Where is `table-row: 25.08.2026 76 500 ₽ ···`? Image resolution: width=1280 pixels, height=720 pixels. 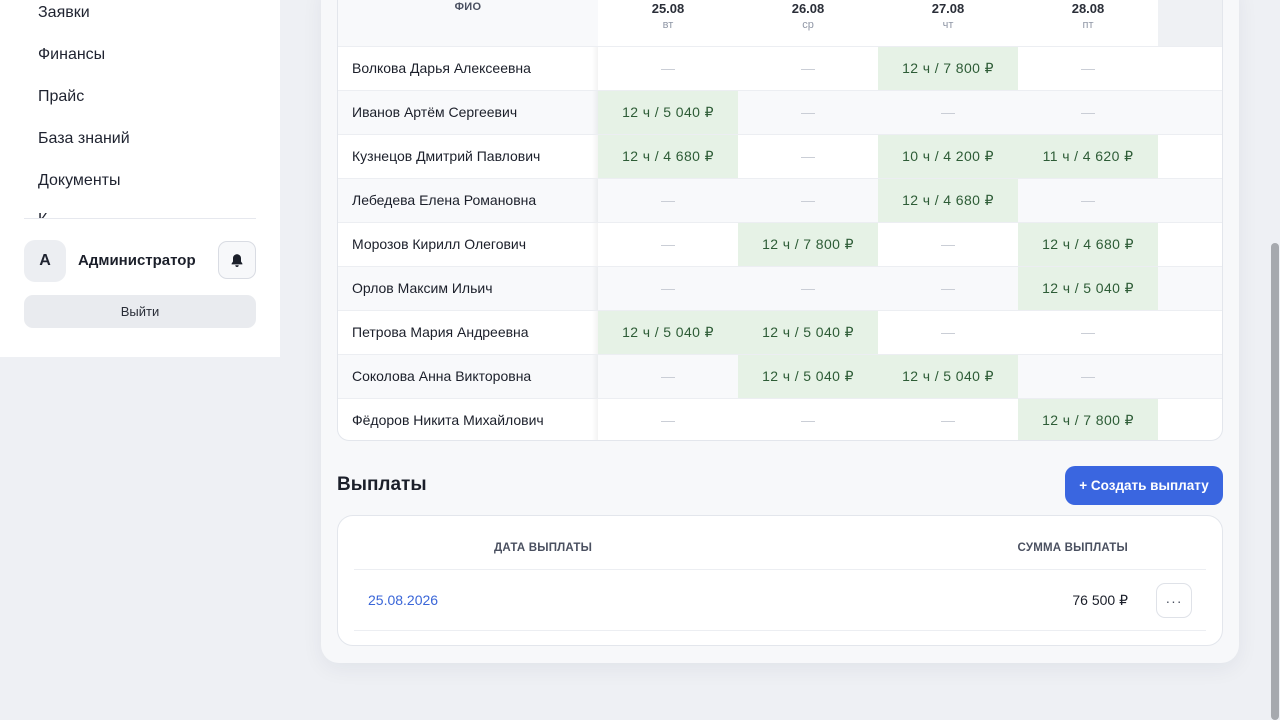 table-row: 25.08.2026 76 500 ₽ ··· is located at coordinates (780, 600).